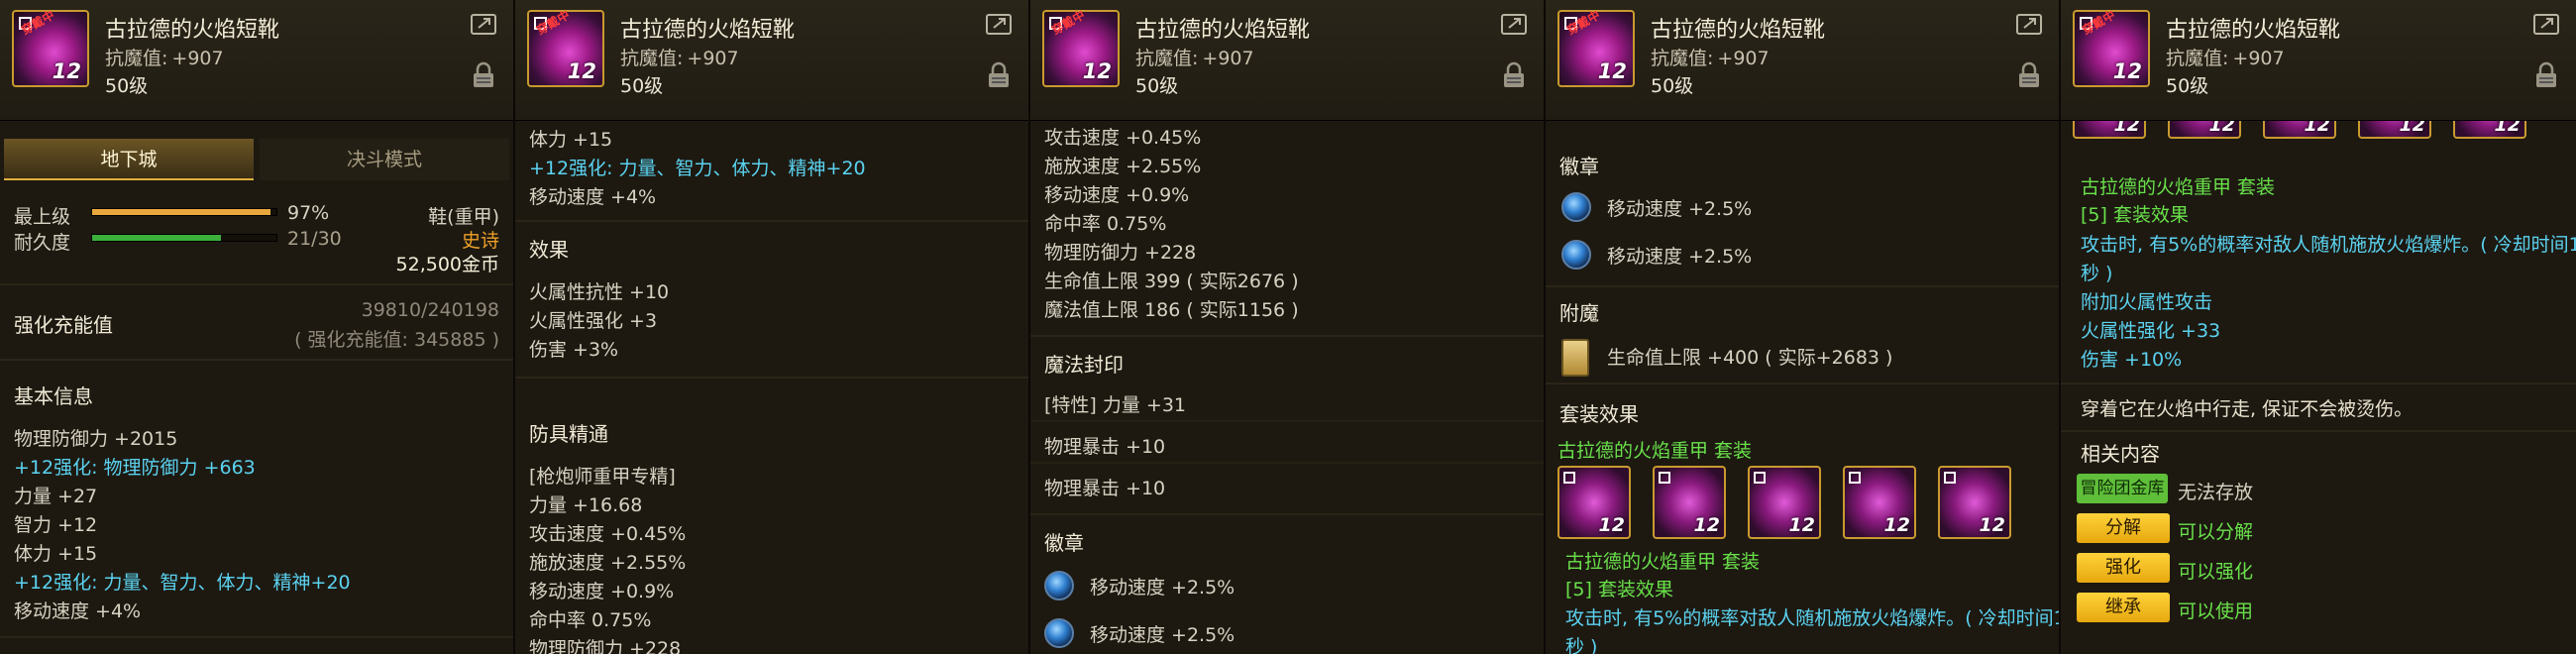  Describe the element at coordinates (1599, 414) in the screenshot. I see `set-title: 套装效果` at that location.